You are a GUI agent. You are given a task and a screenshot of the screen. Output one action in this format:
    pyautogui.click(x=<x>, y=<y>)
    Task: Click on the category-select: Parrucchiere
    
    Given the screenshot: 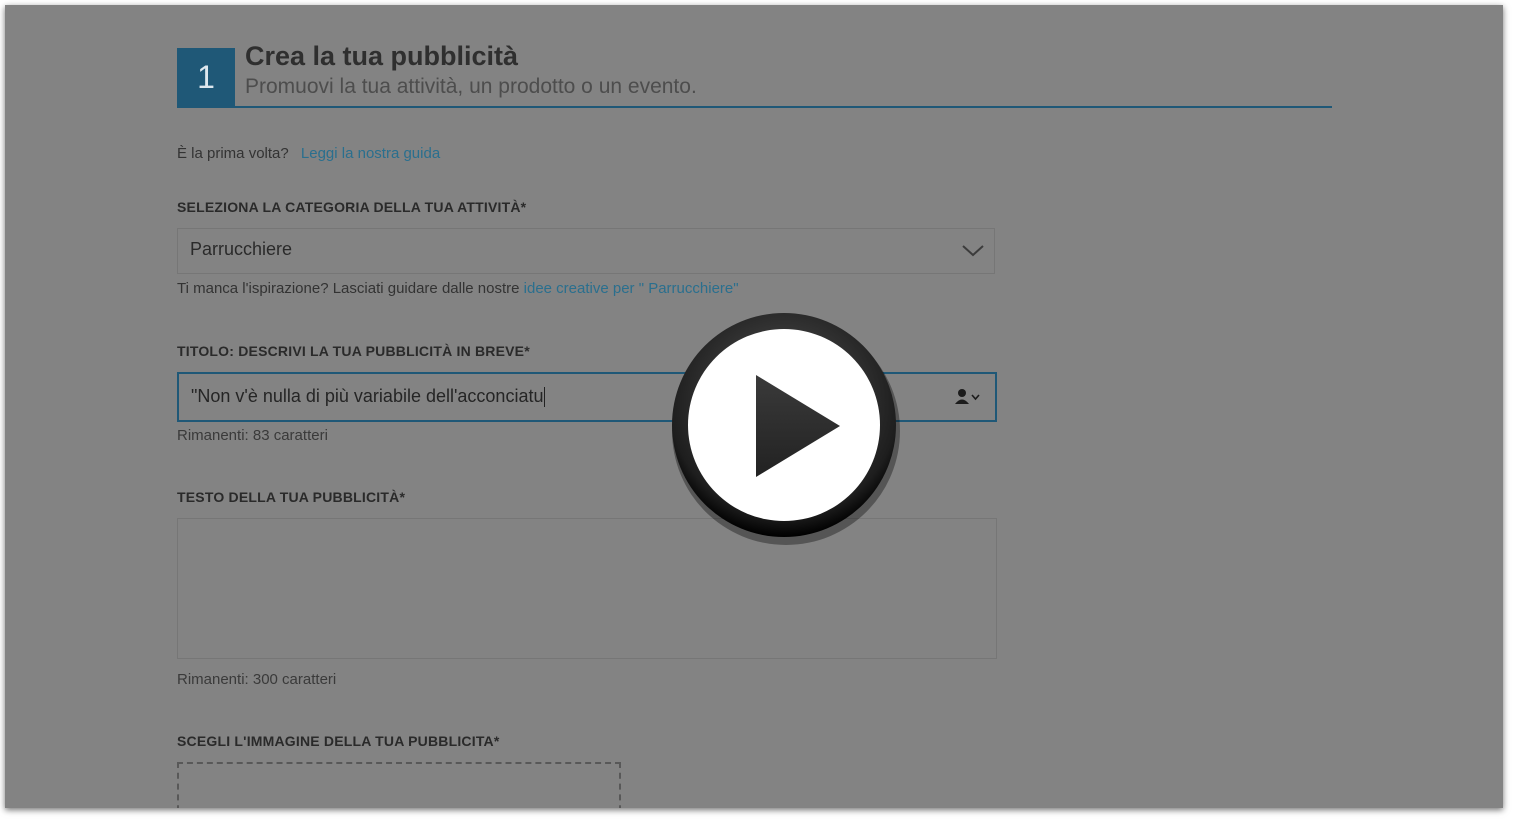 What is the action you would take?
    pyautogui.click(x=586, y=251)
    